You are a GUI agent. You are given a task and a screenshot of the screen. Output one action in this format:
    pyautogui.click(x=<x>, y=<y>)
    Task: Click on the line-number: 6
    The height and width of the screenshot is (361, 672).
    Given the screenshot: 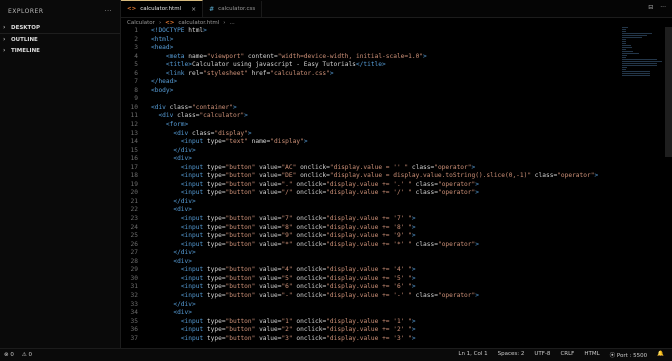 What is the action you would take?
    pyautogui.click(x=136, y=73)
    